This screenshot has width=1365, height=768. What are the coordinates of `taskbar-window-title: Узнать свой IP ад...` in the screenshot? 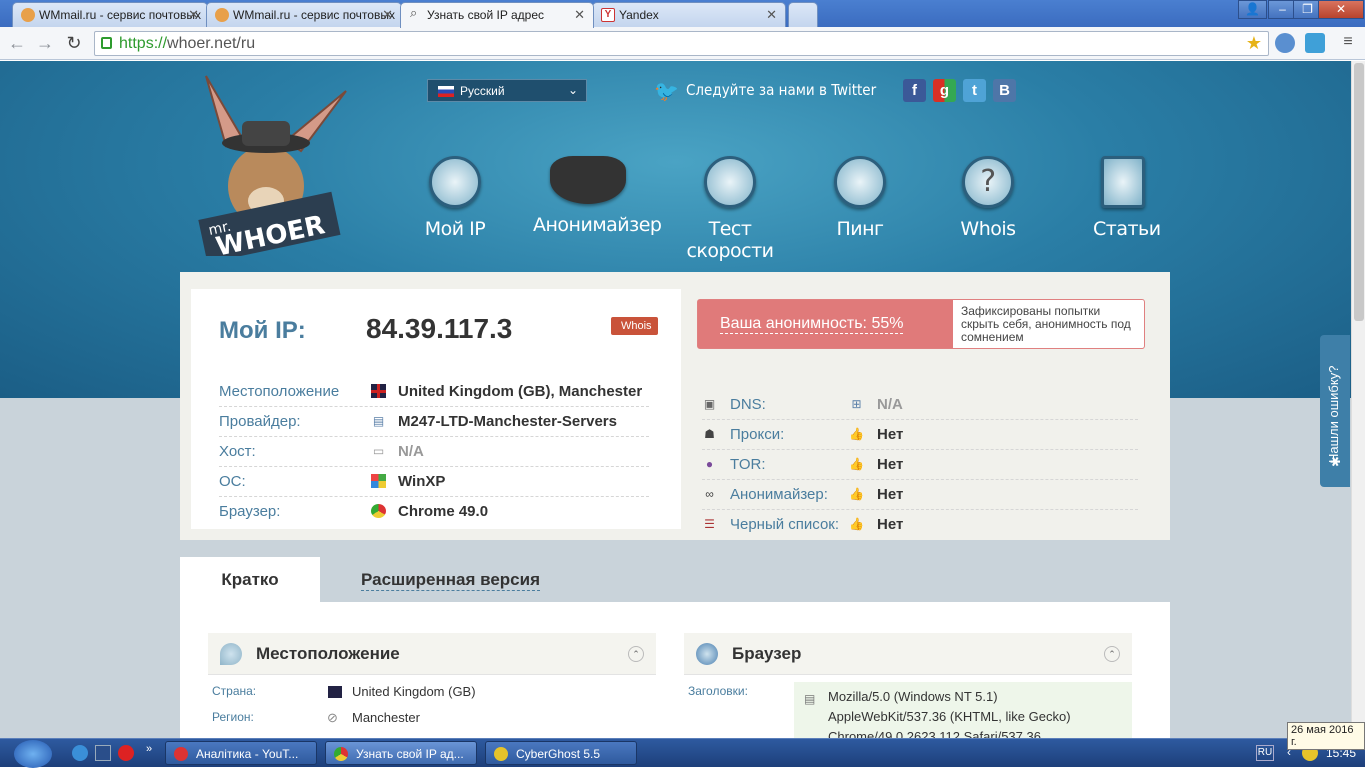 It's located at (410, 754).